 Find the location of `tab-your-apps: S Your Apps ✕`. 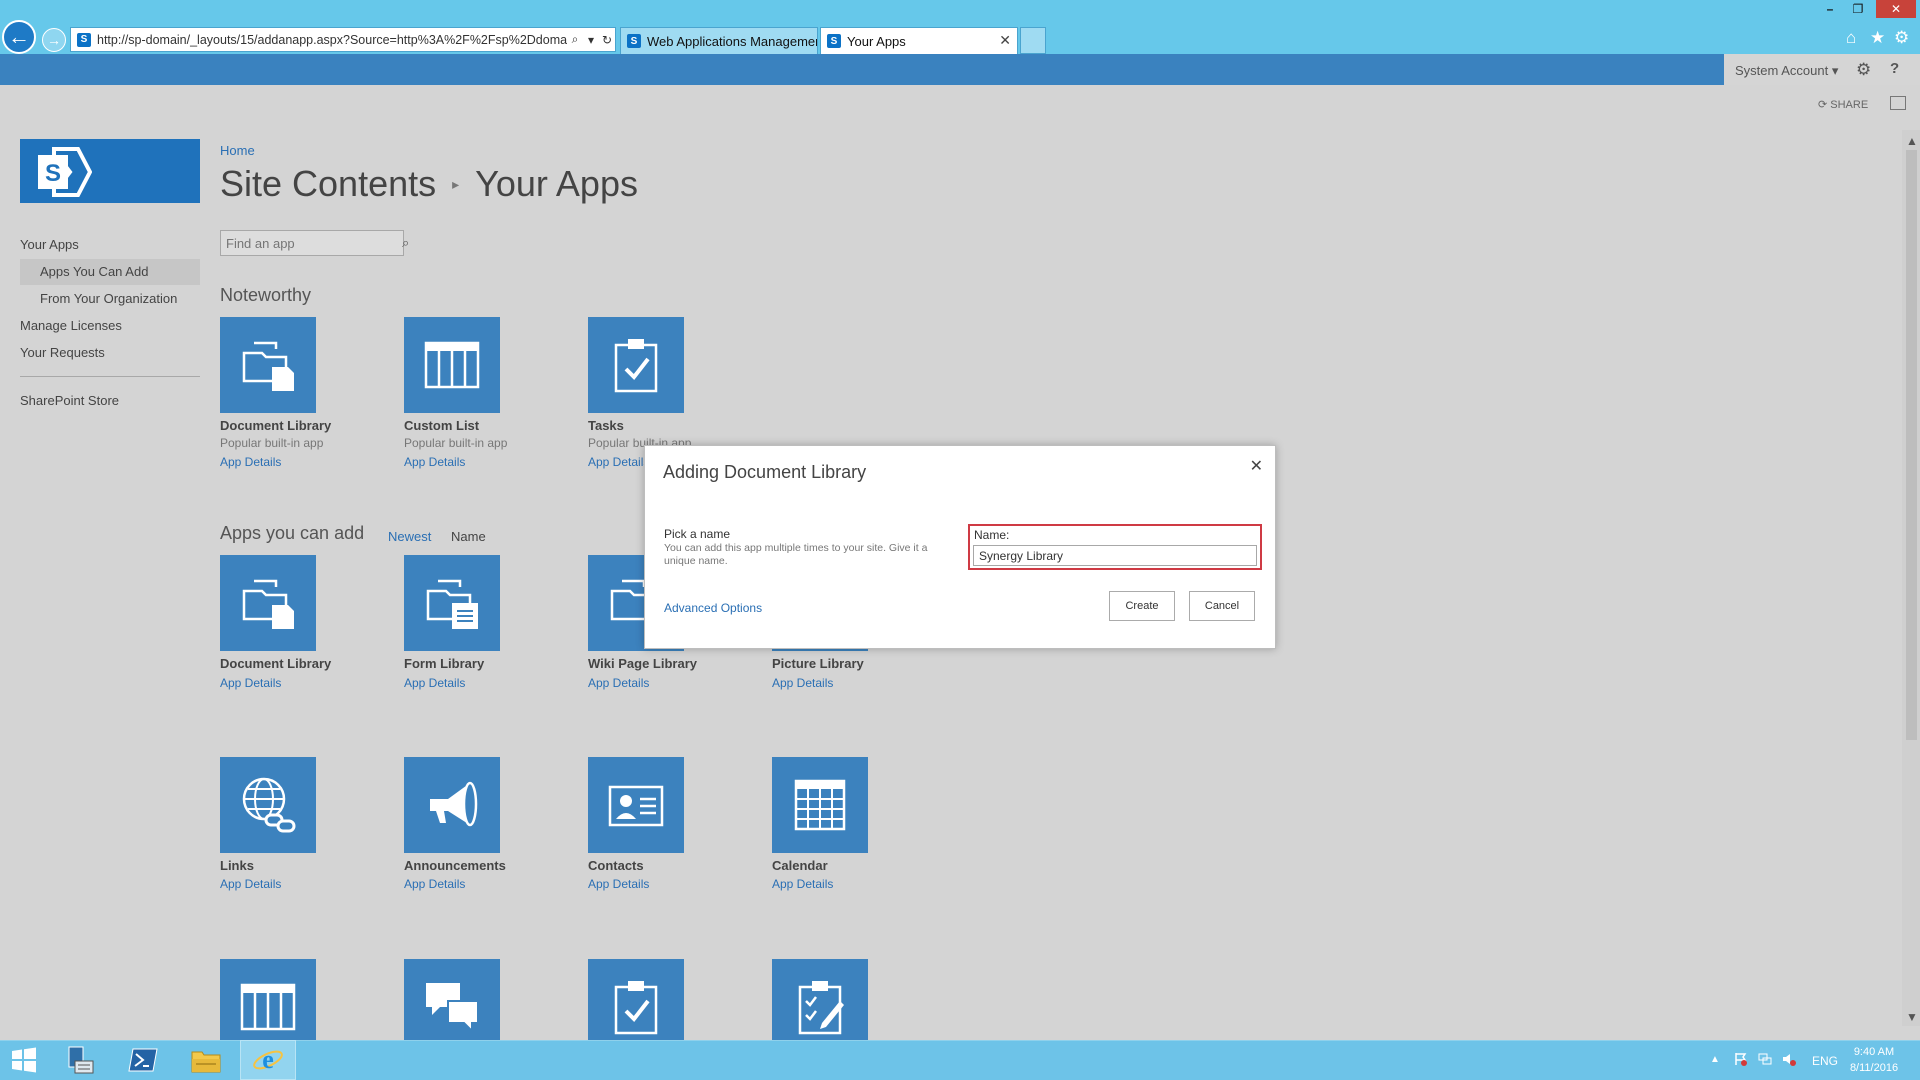

tab-your-apps: S Your Apps ✕ is located at coordinates (919, 40).